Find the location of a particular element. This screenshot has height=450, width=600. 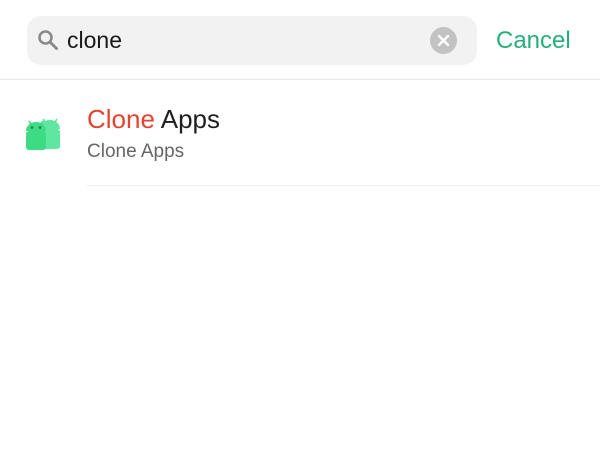

result-title: Clone Apps is located at coordinates (153, 119).